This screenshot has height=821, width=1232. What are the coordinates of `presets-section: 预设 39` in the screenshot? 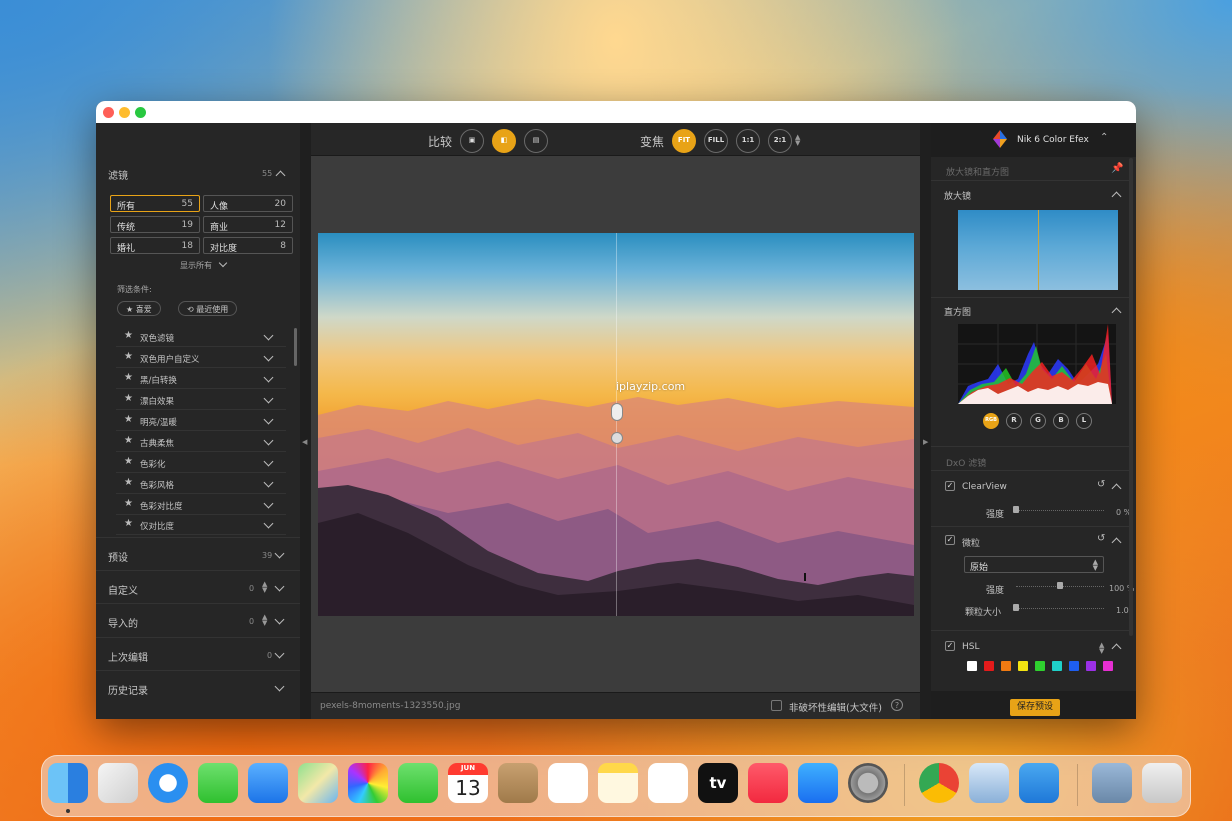 It's located at (198, 553).